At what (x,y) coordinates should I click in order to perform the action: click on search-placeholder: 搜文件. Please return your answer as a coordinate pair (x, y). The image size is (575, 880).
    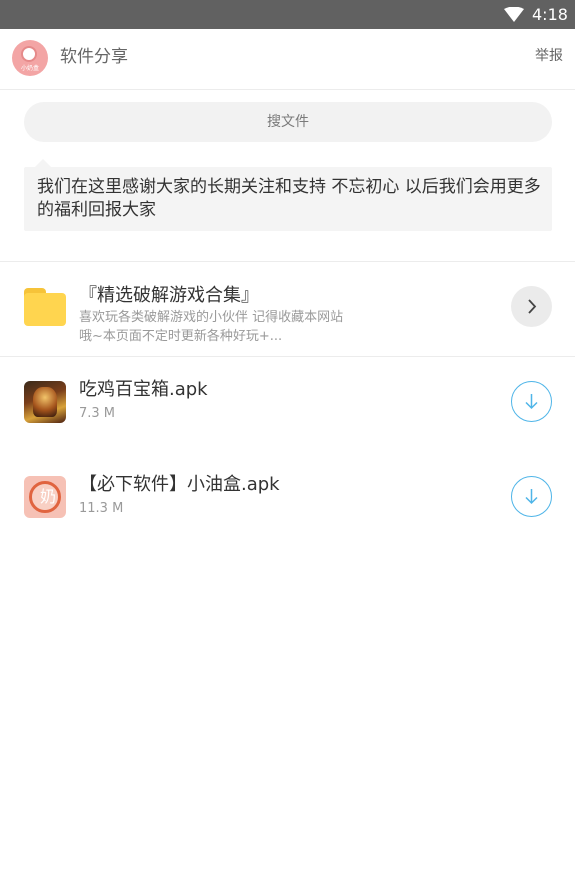
    Looking at the image, I should click on (288, 122).